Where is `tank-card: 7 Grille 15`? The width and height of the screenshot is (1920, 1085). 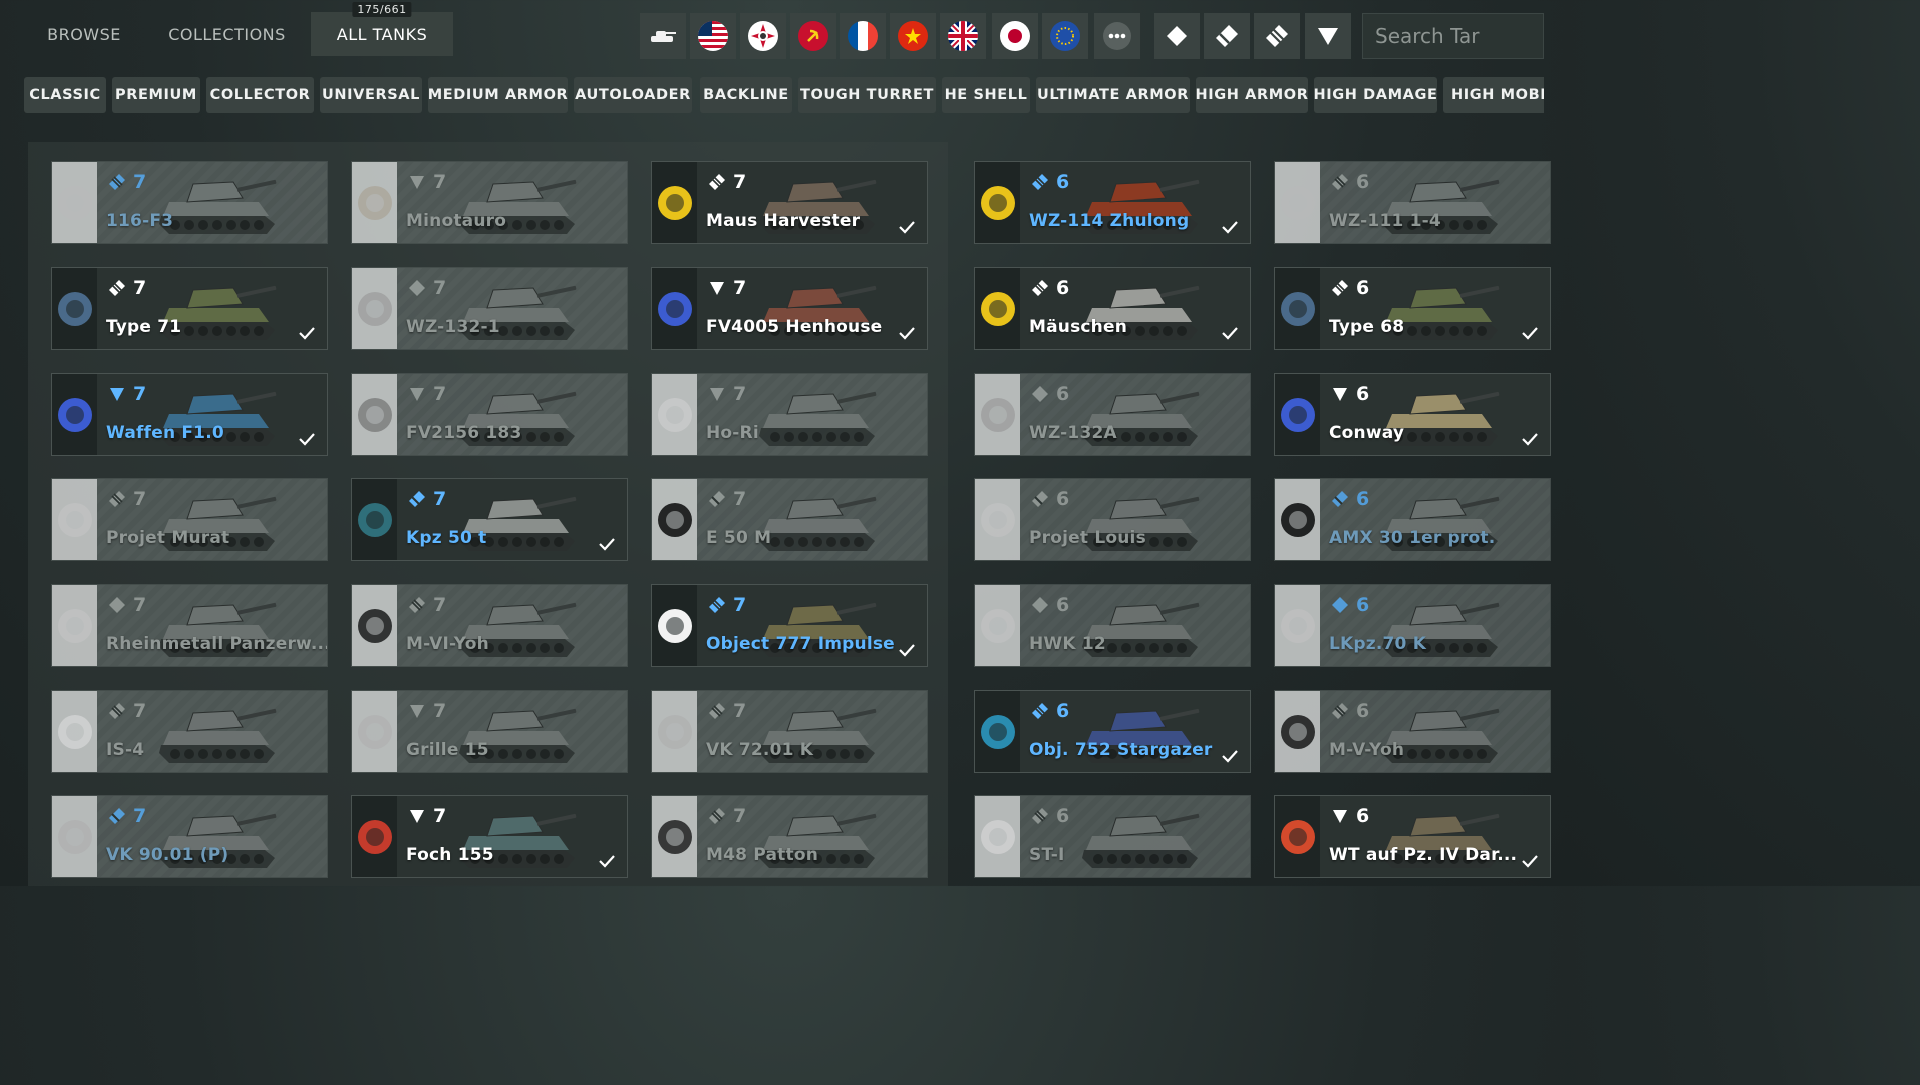
tank-card: 7 Grille 15 is located at coordinates (489, 731).